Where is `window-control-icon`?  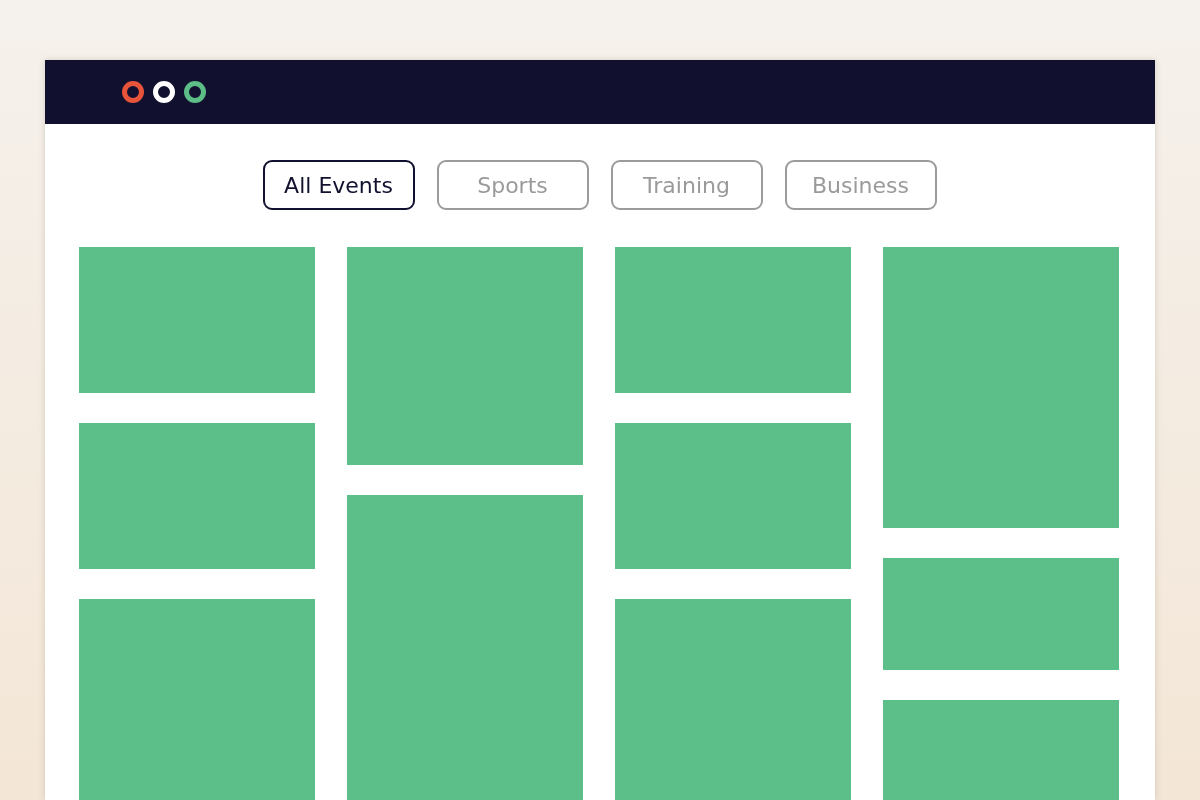
window-control-icon is located at coordinates (195, 92).